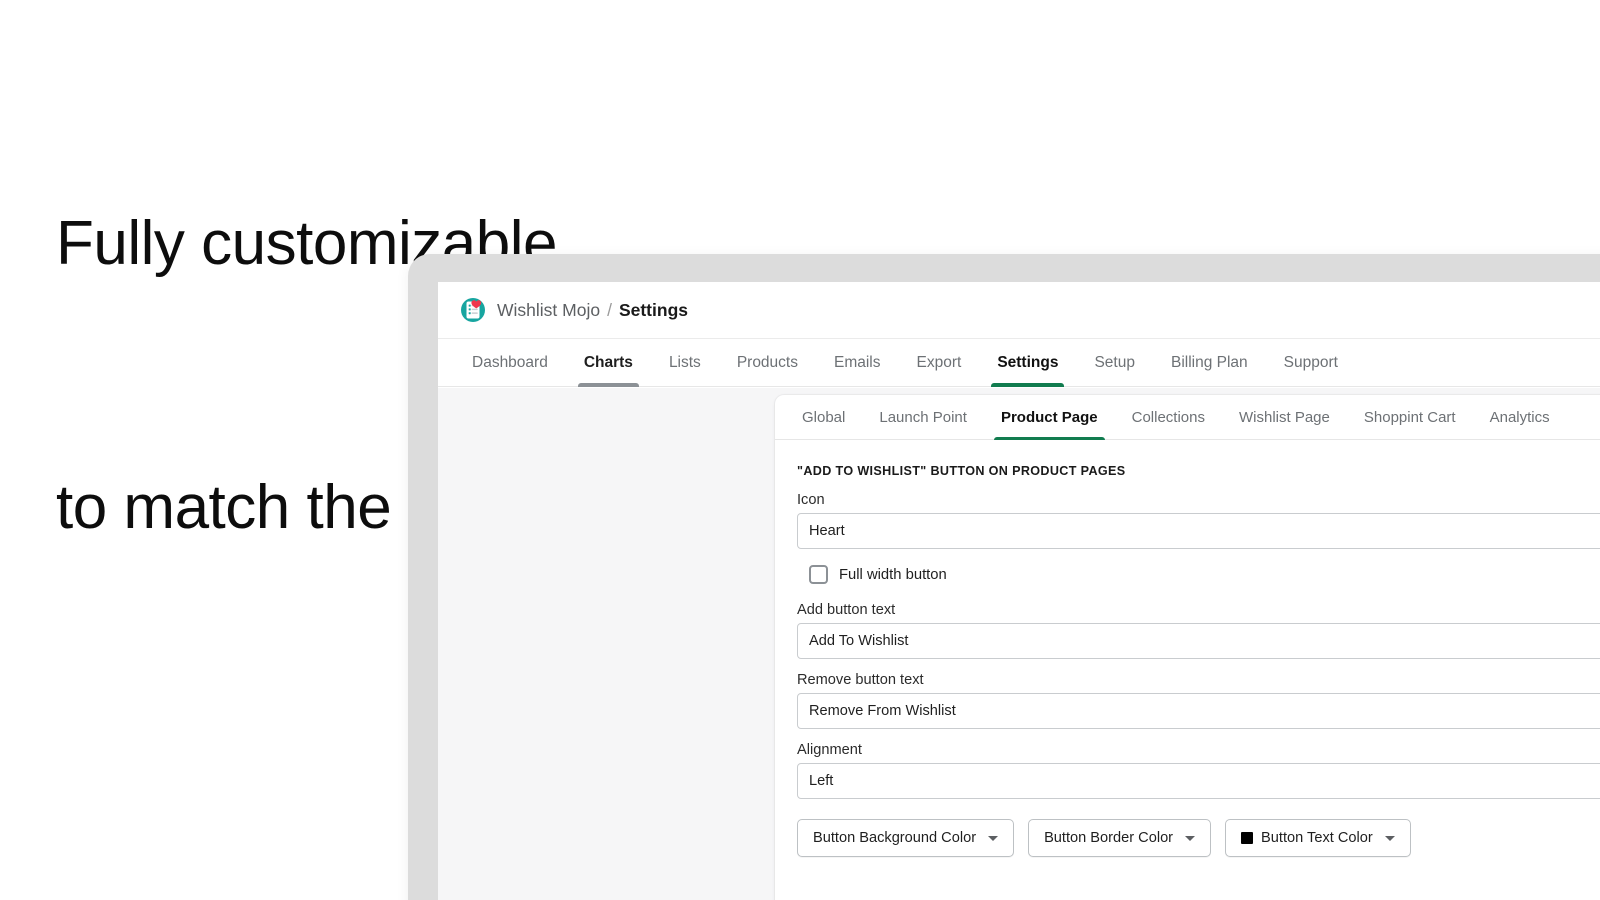  I want to click on sub-tab-label: Launch Point, so click(923, 417).